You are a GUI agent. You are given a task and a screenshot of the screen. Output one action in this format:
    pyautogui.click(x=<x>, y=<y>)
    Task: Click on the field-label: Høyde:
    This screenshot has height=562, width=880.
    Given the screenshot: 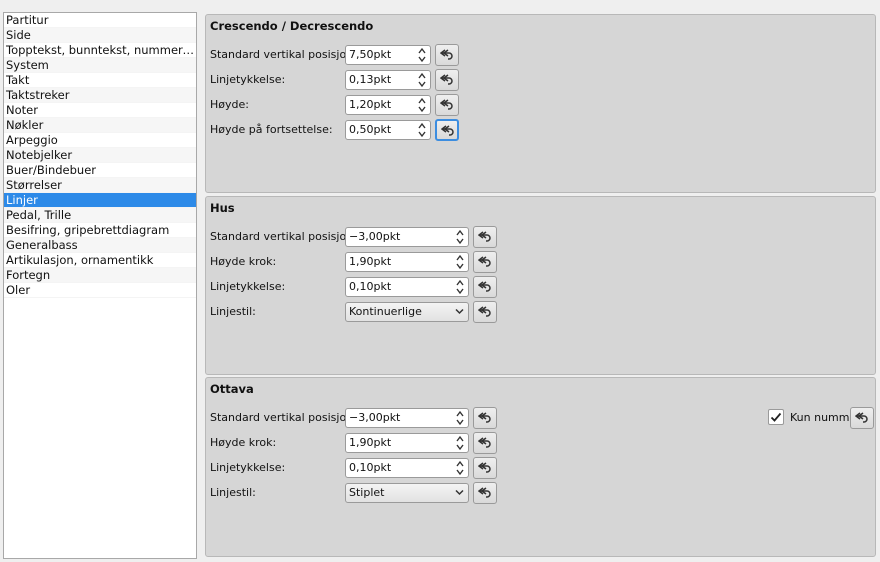 What is the action you would take?
    pyautogui.click(x=229, y=104)
    